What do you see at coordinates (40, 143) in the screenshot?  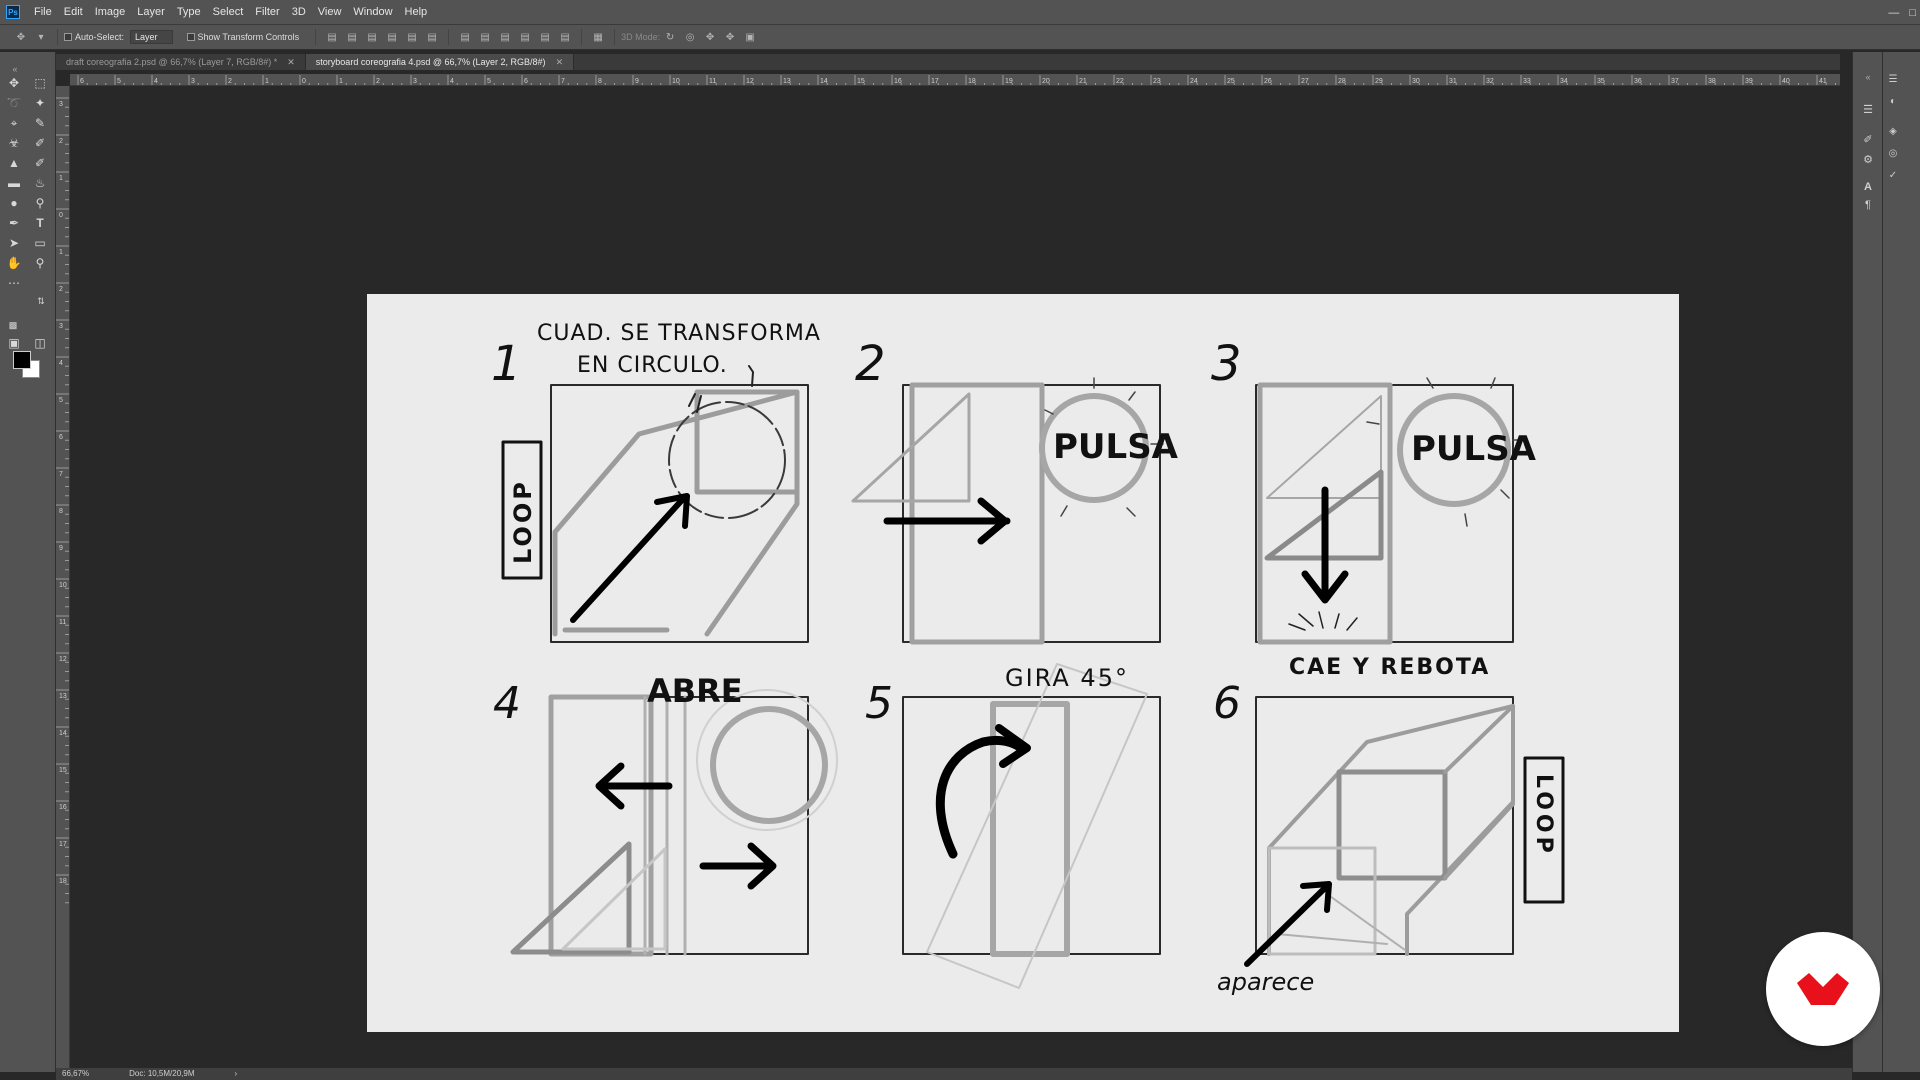 I see `brush-tool-icon: ✐` at bounding box center [40, 143].